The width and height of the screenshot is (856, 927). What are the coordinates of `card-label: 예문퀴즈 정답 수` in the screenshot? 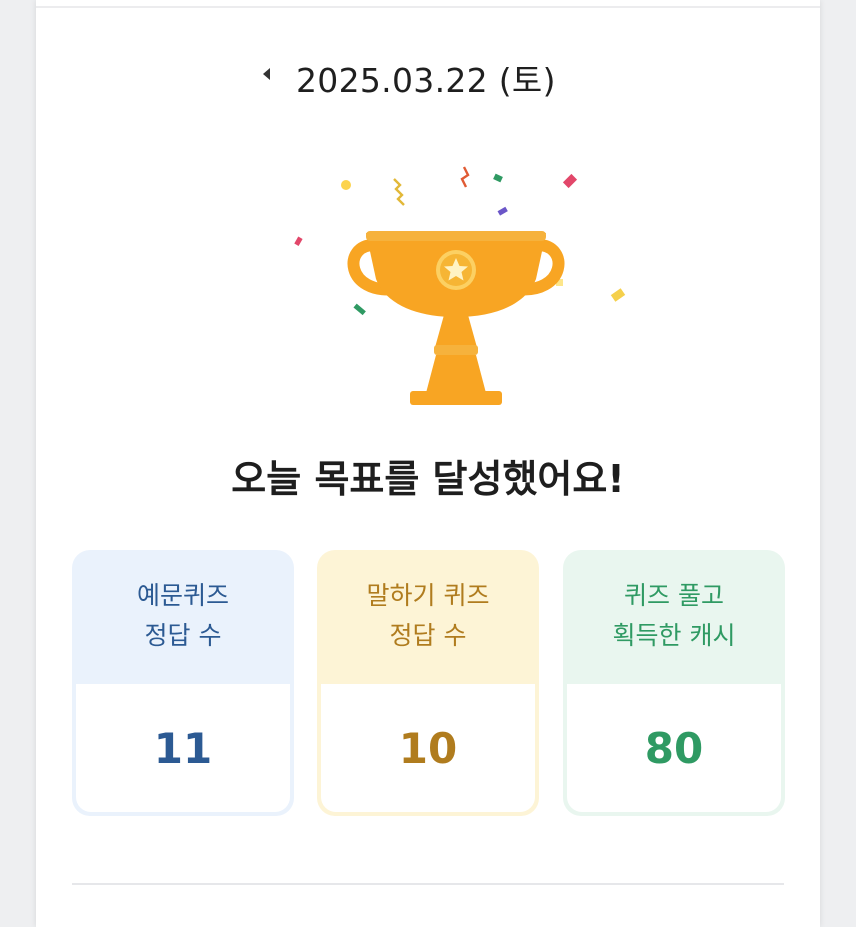 It's located at (183, 616).